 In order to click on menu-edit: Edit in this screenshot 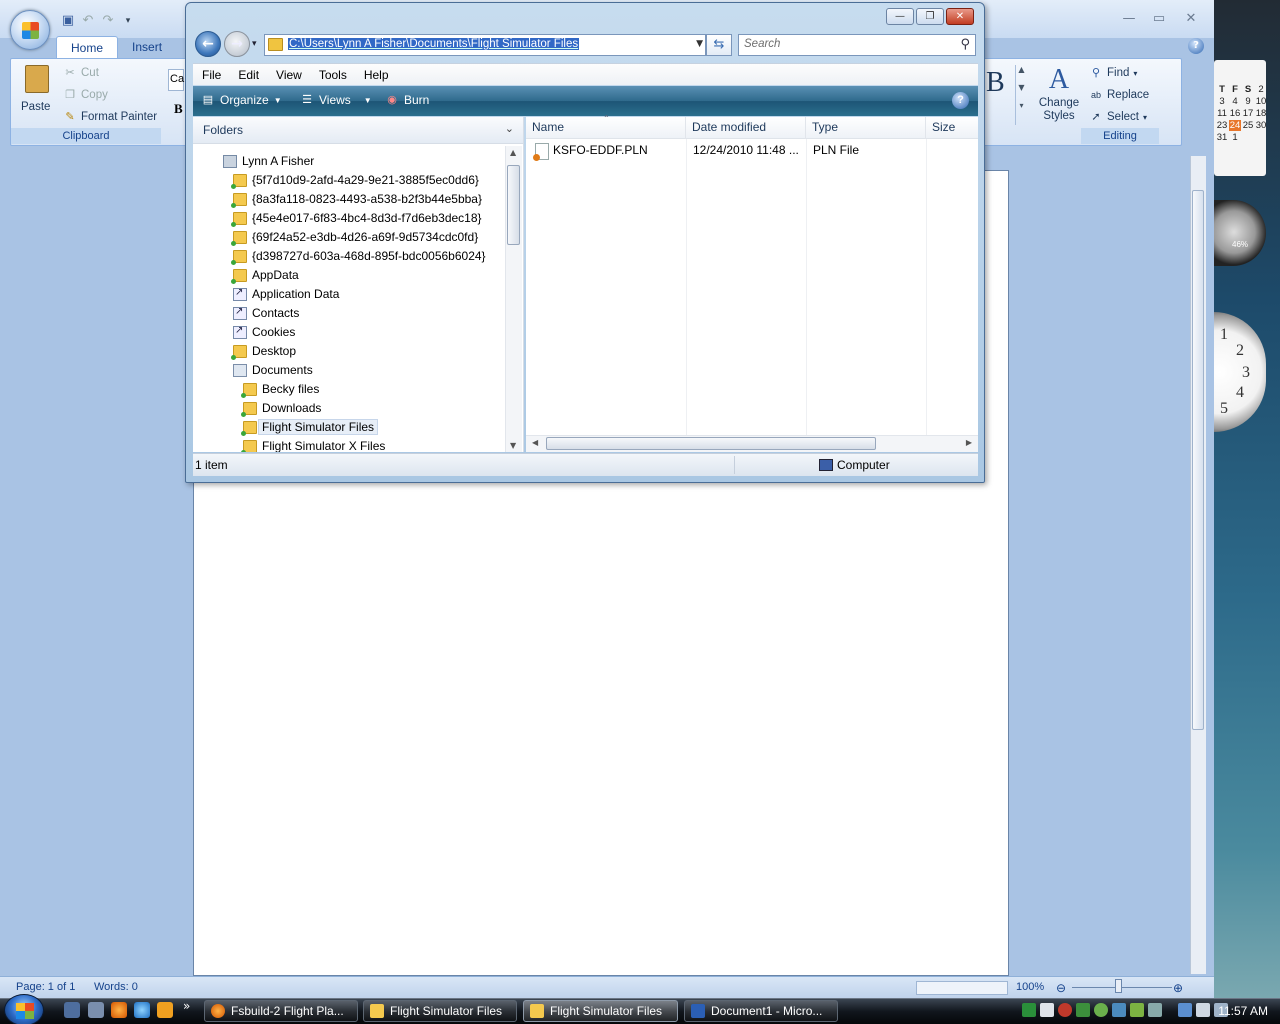, I will do `click(248, 75)`.